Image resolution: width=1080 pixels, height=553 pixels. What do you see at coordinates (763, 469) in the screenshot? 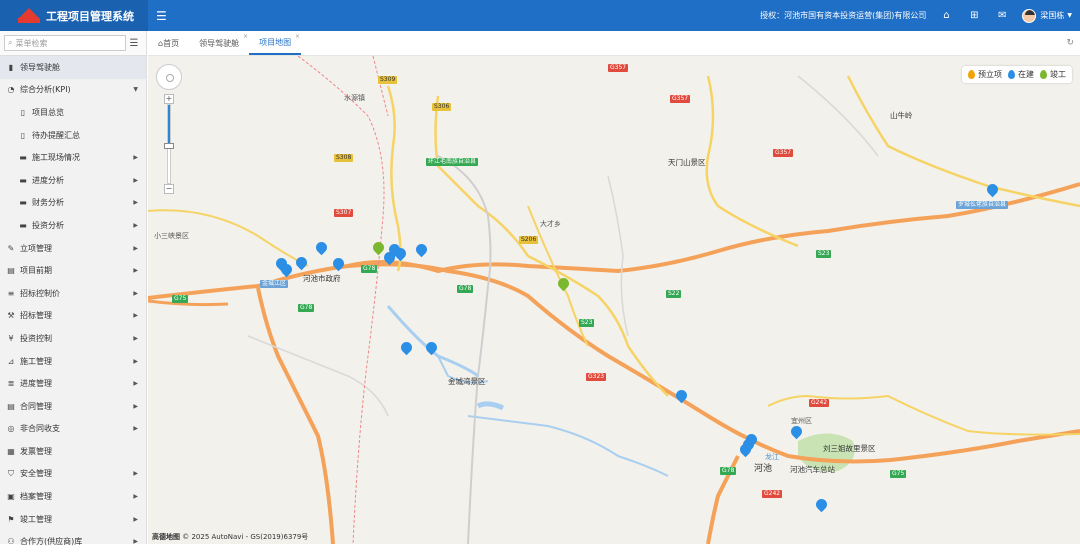
I see `map-label-hechi: 河池` at bounding box center [763, 469].